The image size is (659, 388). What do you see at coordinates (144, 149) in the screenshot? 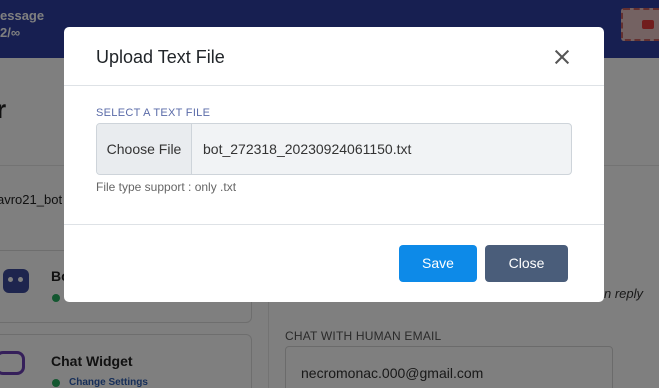
I see `choose-file-button: Choose File` at bounding box center [144, 149].